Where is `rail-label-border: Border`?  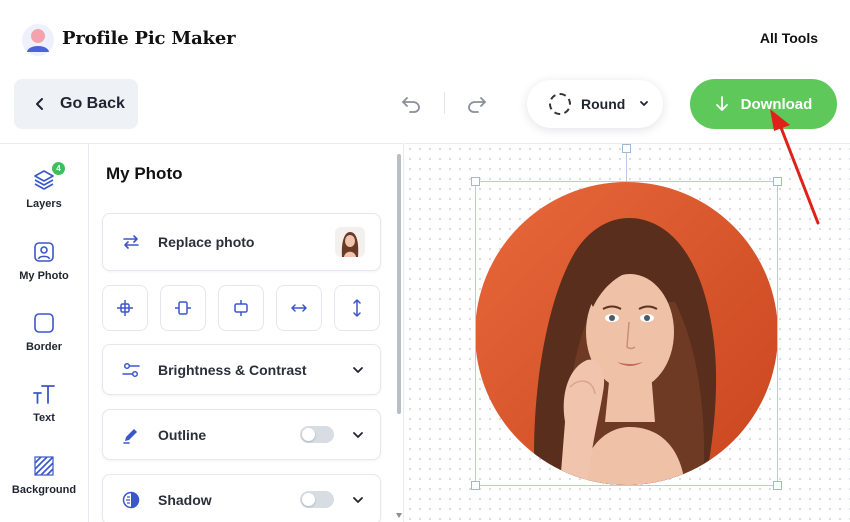 rail-label-border: Border is located at coordinates (44, 347).